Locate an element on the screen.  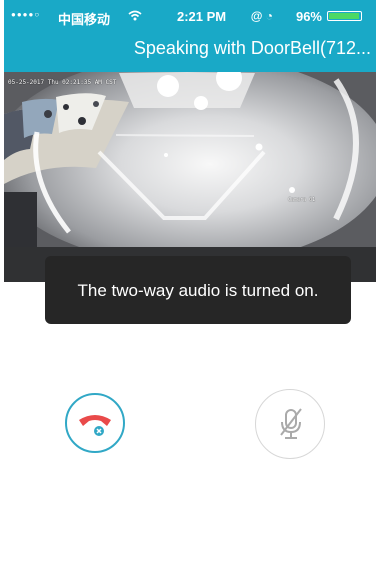
battery-icon is located at coordinates (344, 16).